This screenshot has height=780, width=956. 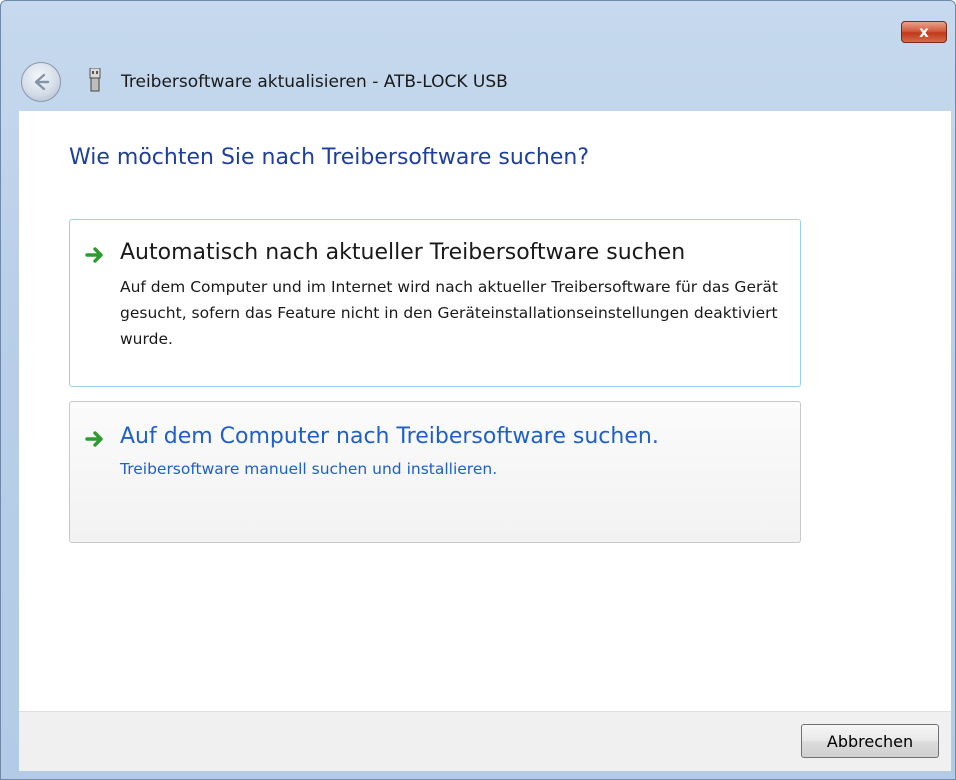 What do you see at coordinates (478, 26) in the screenshot?
I see `title-bar: x` at bounding box center [478, 26].